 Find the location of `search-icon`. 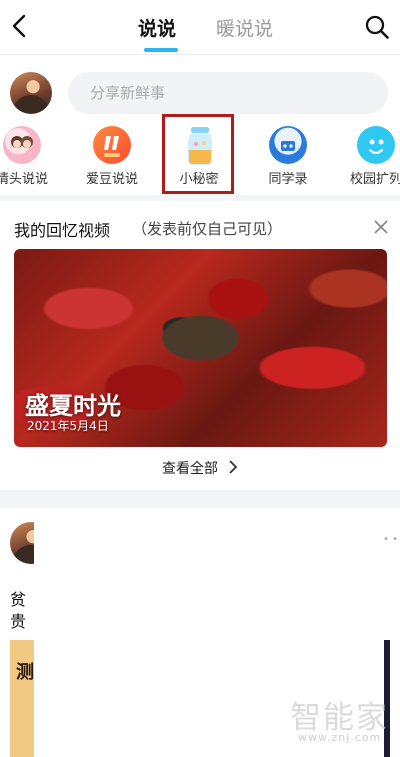

search-icon is located at coordinates (377, 27).